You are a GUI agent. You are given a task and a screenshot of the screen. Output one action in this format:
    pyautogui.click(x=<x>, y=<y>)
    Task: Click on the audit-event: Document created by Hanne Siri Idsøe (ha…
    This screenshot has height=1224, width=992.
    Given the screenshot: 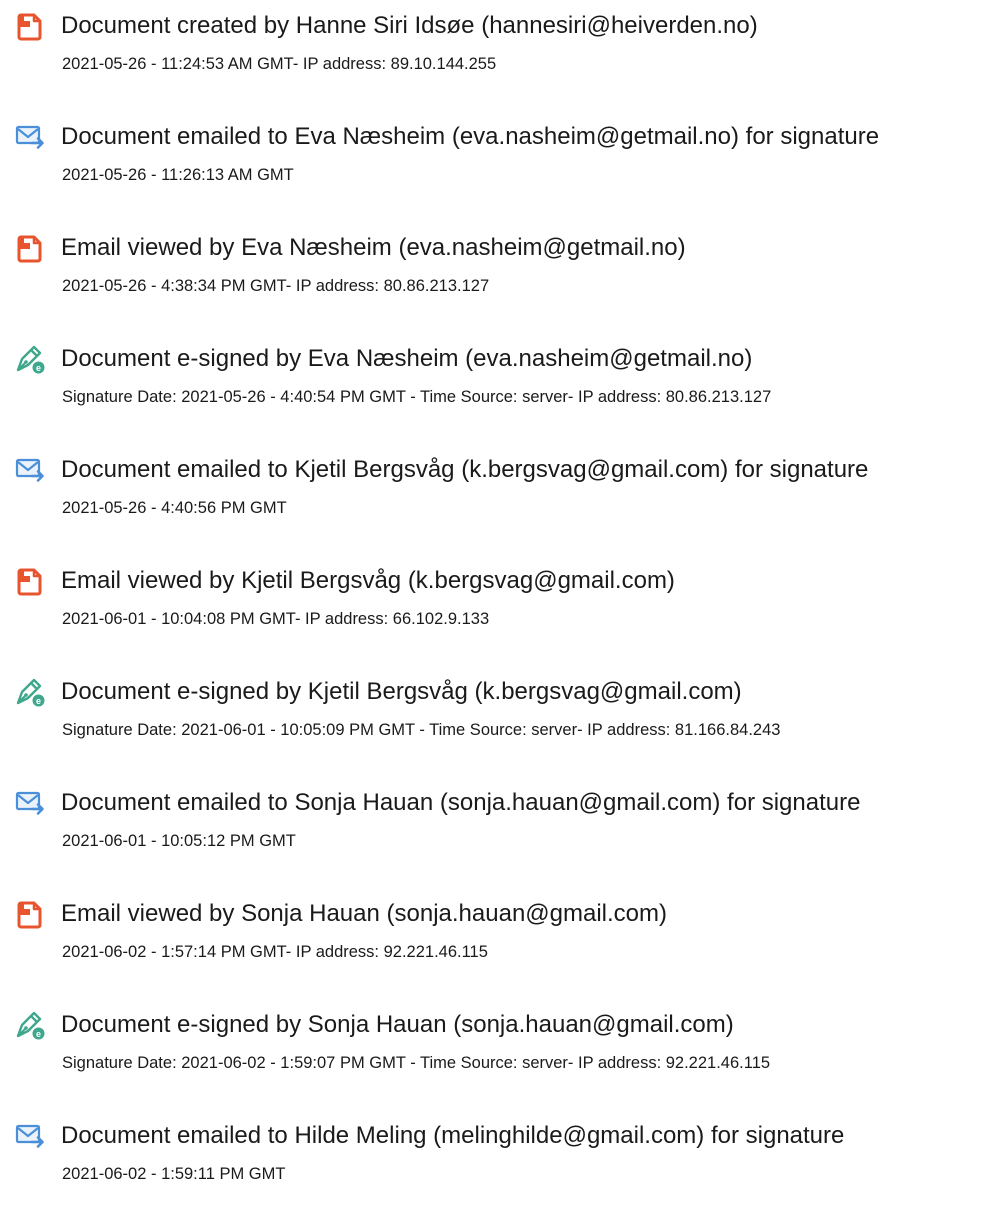 What is the action you would take?
    pyautogui.click(x=496, y=50)
    